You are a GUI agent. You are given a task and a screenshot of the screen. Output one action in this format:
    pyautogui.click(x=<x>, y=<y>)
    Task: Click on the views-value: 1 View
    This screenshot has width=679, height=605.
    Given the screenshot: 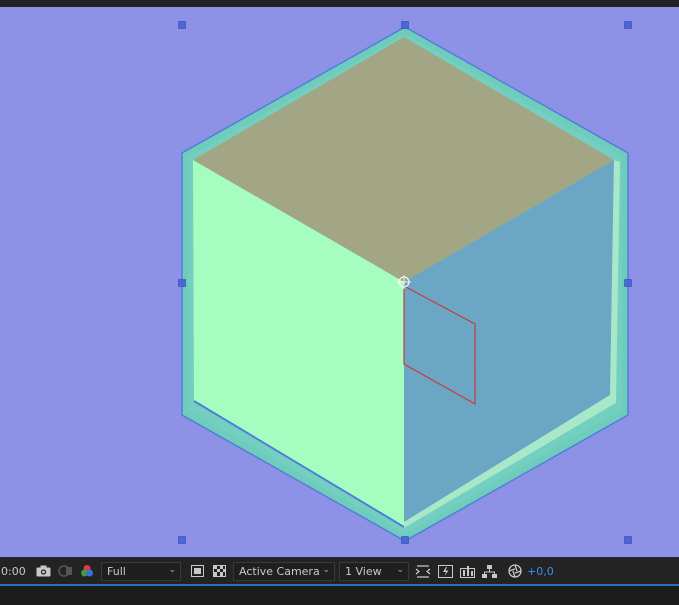 What is the action you would take?
    pyautogui.click(x=363, y=571)
    